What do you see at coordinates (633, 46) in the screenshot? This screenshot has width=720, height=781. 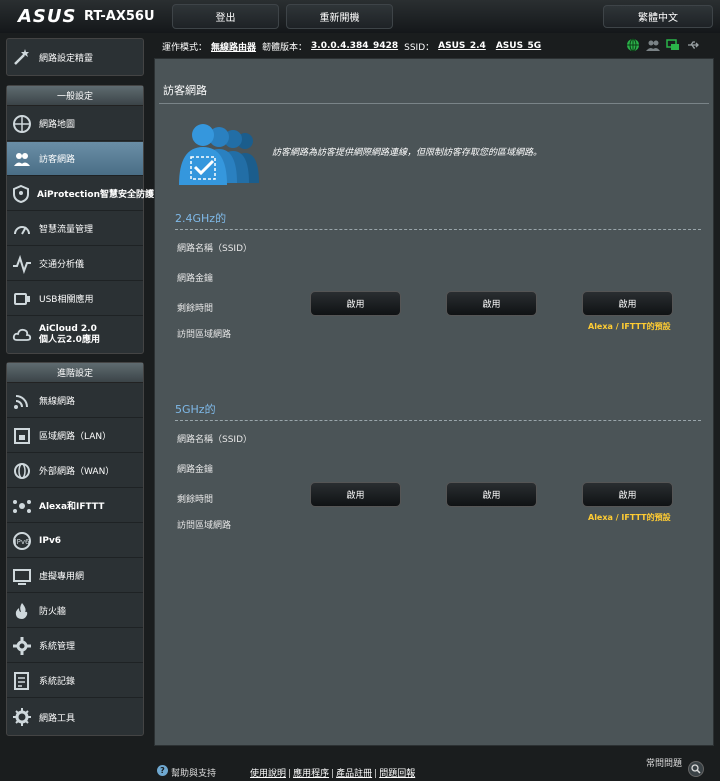 I see `internet-status-icon` at bounding box center [633, 46].